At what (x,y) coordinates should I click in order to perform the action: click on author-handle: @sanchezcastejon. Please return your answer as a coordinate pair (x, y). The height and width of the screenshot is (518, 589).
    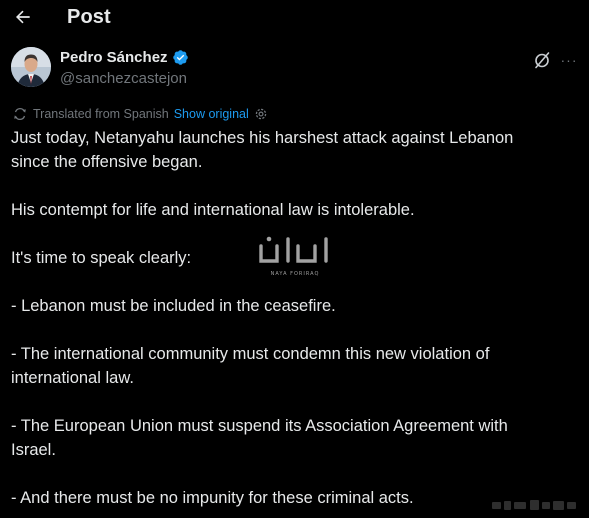
    Looking at the image, I should click on (123, 78).